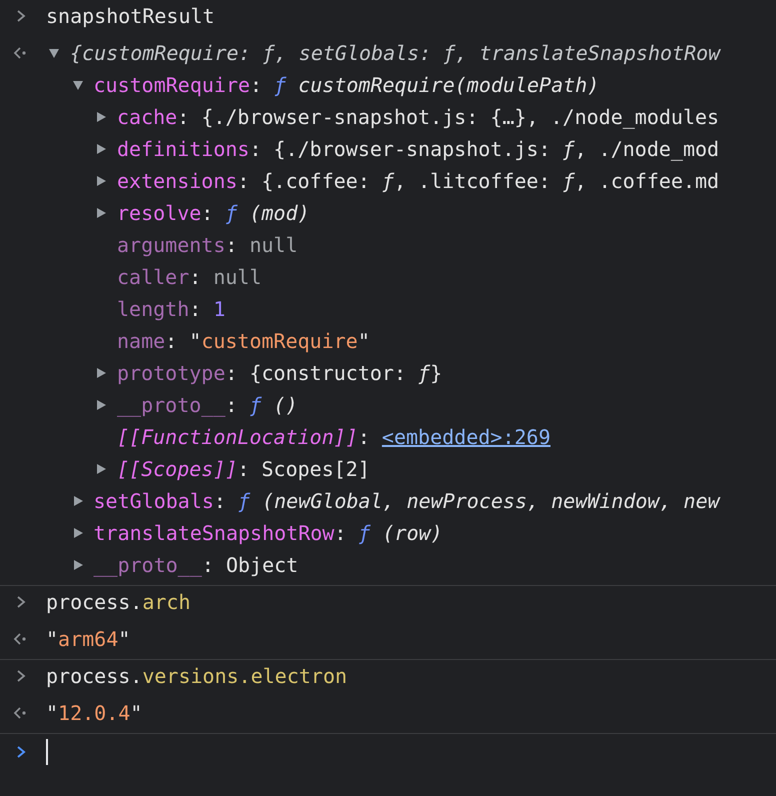  I want to click on property-line: definitions: {./browser-snapshot.js: ƒ, ./node_mod, so click(418, 149).